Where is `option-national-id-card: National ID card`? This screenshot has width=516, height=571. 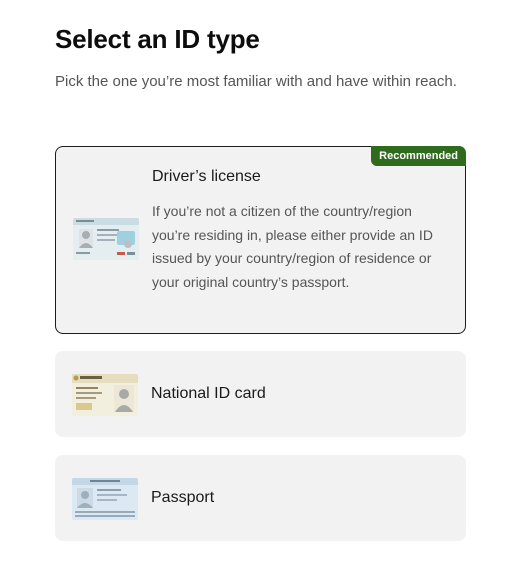 option-national-id-card: National ID card is located at coordinates (260, 394).